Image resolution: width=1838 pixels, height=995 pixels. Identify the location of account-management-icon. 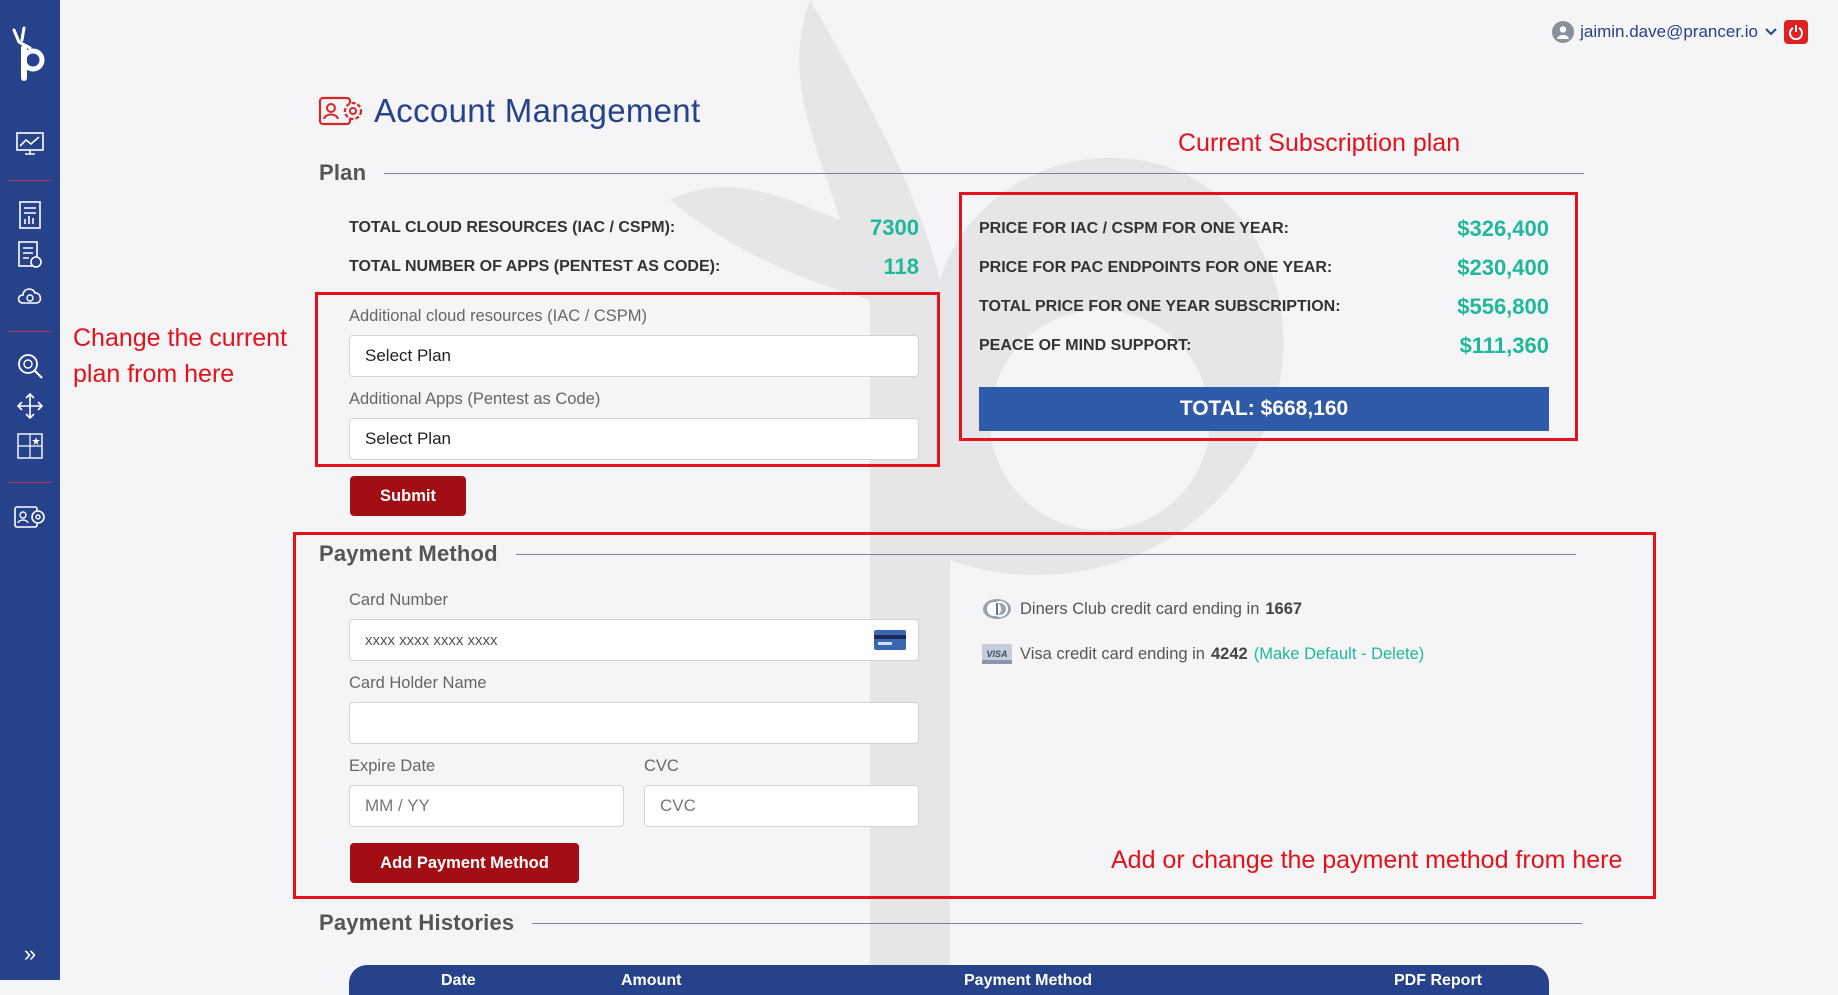
(30, 517).